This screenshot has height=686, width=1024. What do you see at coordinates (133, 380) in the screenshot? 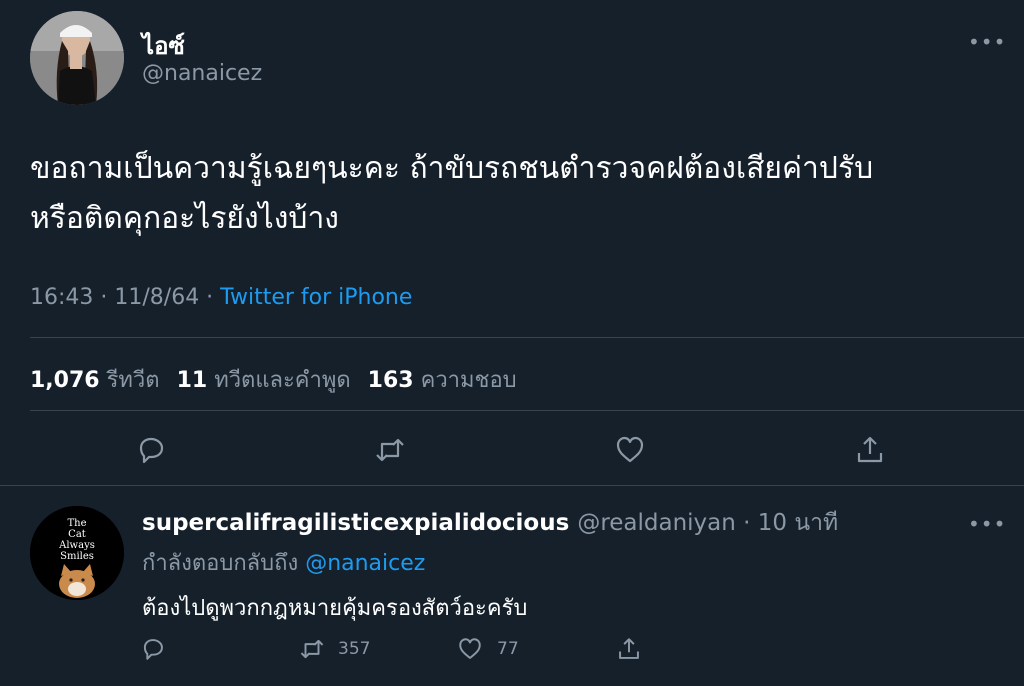
I see `retweets-label: รีทวีต` at bounding box center [133, 380].